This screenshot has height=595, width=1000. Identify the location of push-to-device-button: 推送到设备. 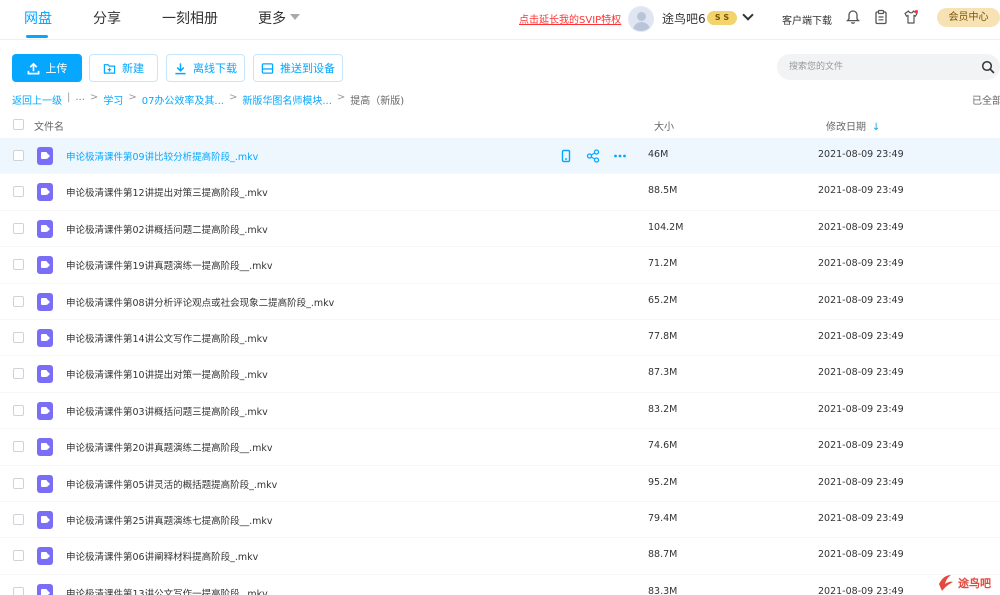
(298, 68).